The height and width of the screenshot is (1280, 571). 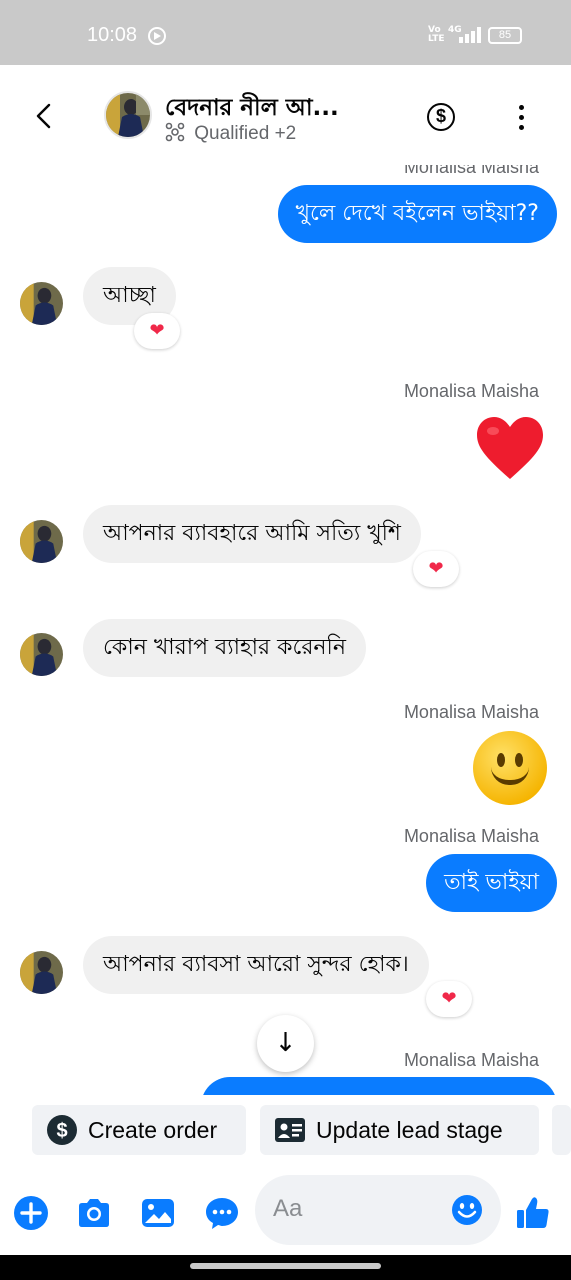 I want to click on message-input: Aa, so click(x=378, y=1210).